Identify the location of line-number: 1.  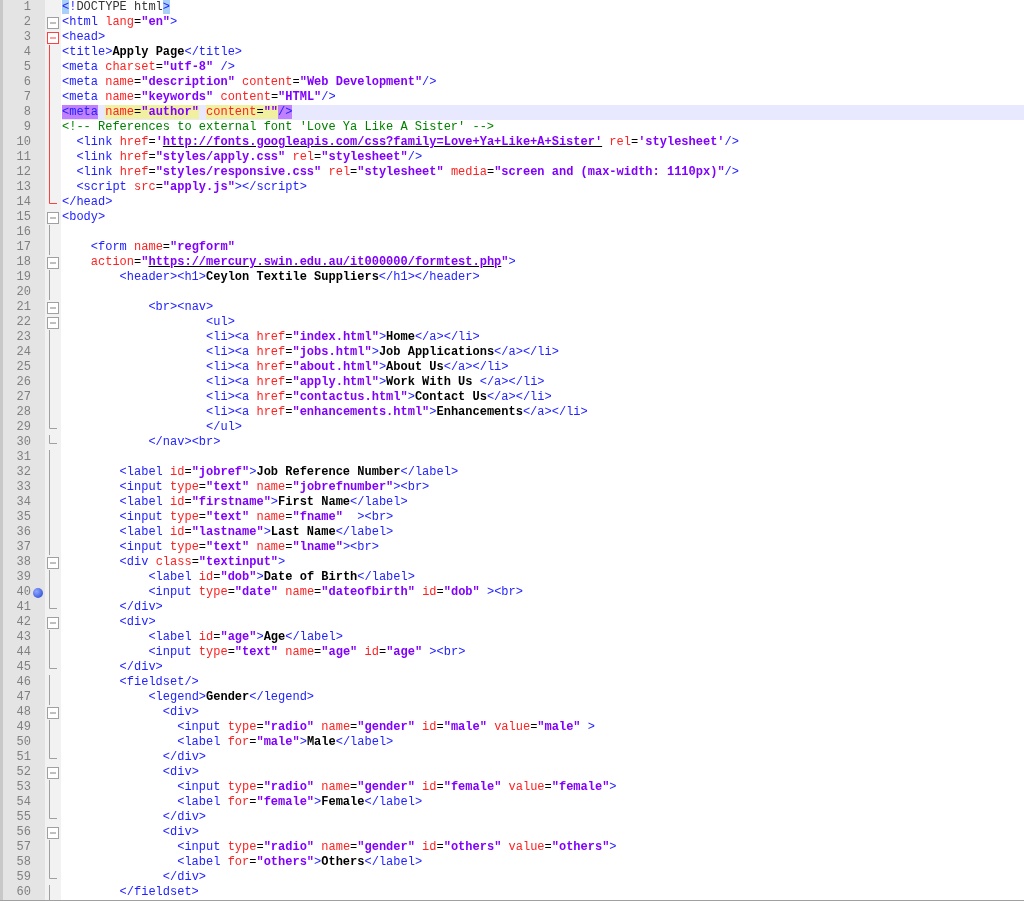
(26, 7).